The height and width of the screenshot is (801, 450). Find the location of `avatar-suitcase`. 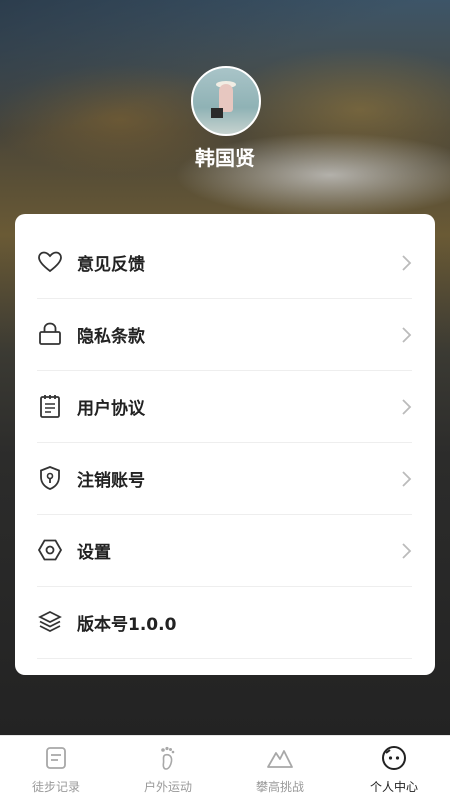

avatar-suitcase is located at coordinates (217, 113).